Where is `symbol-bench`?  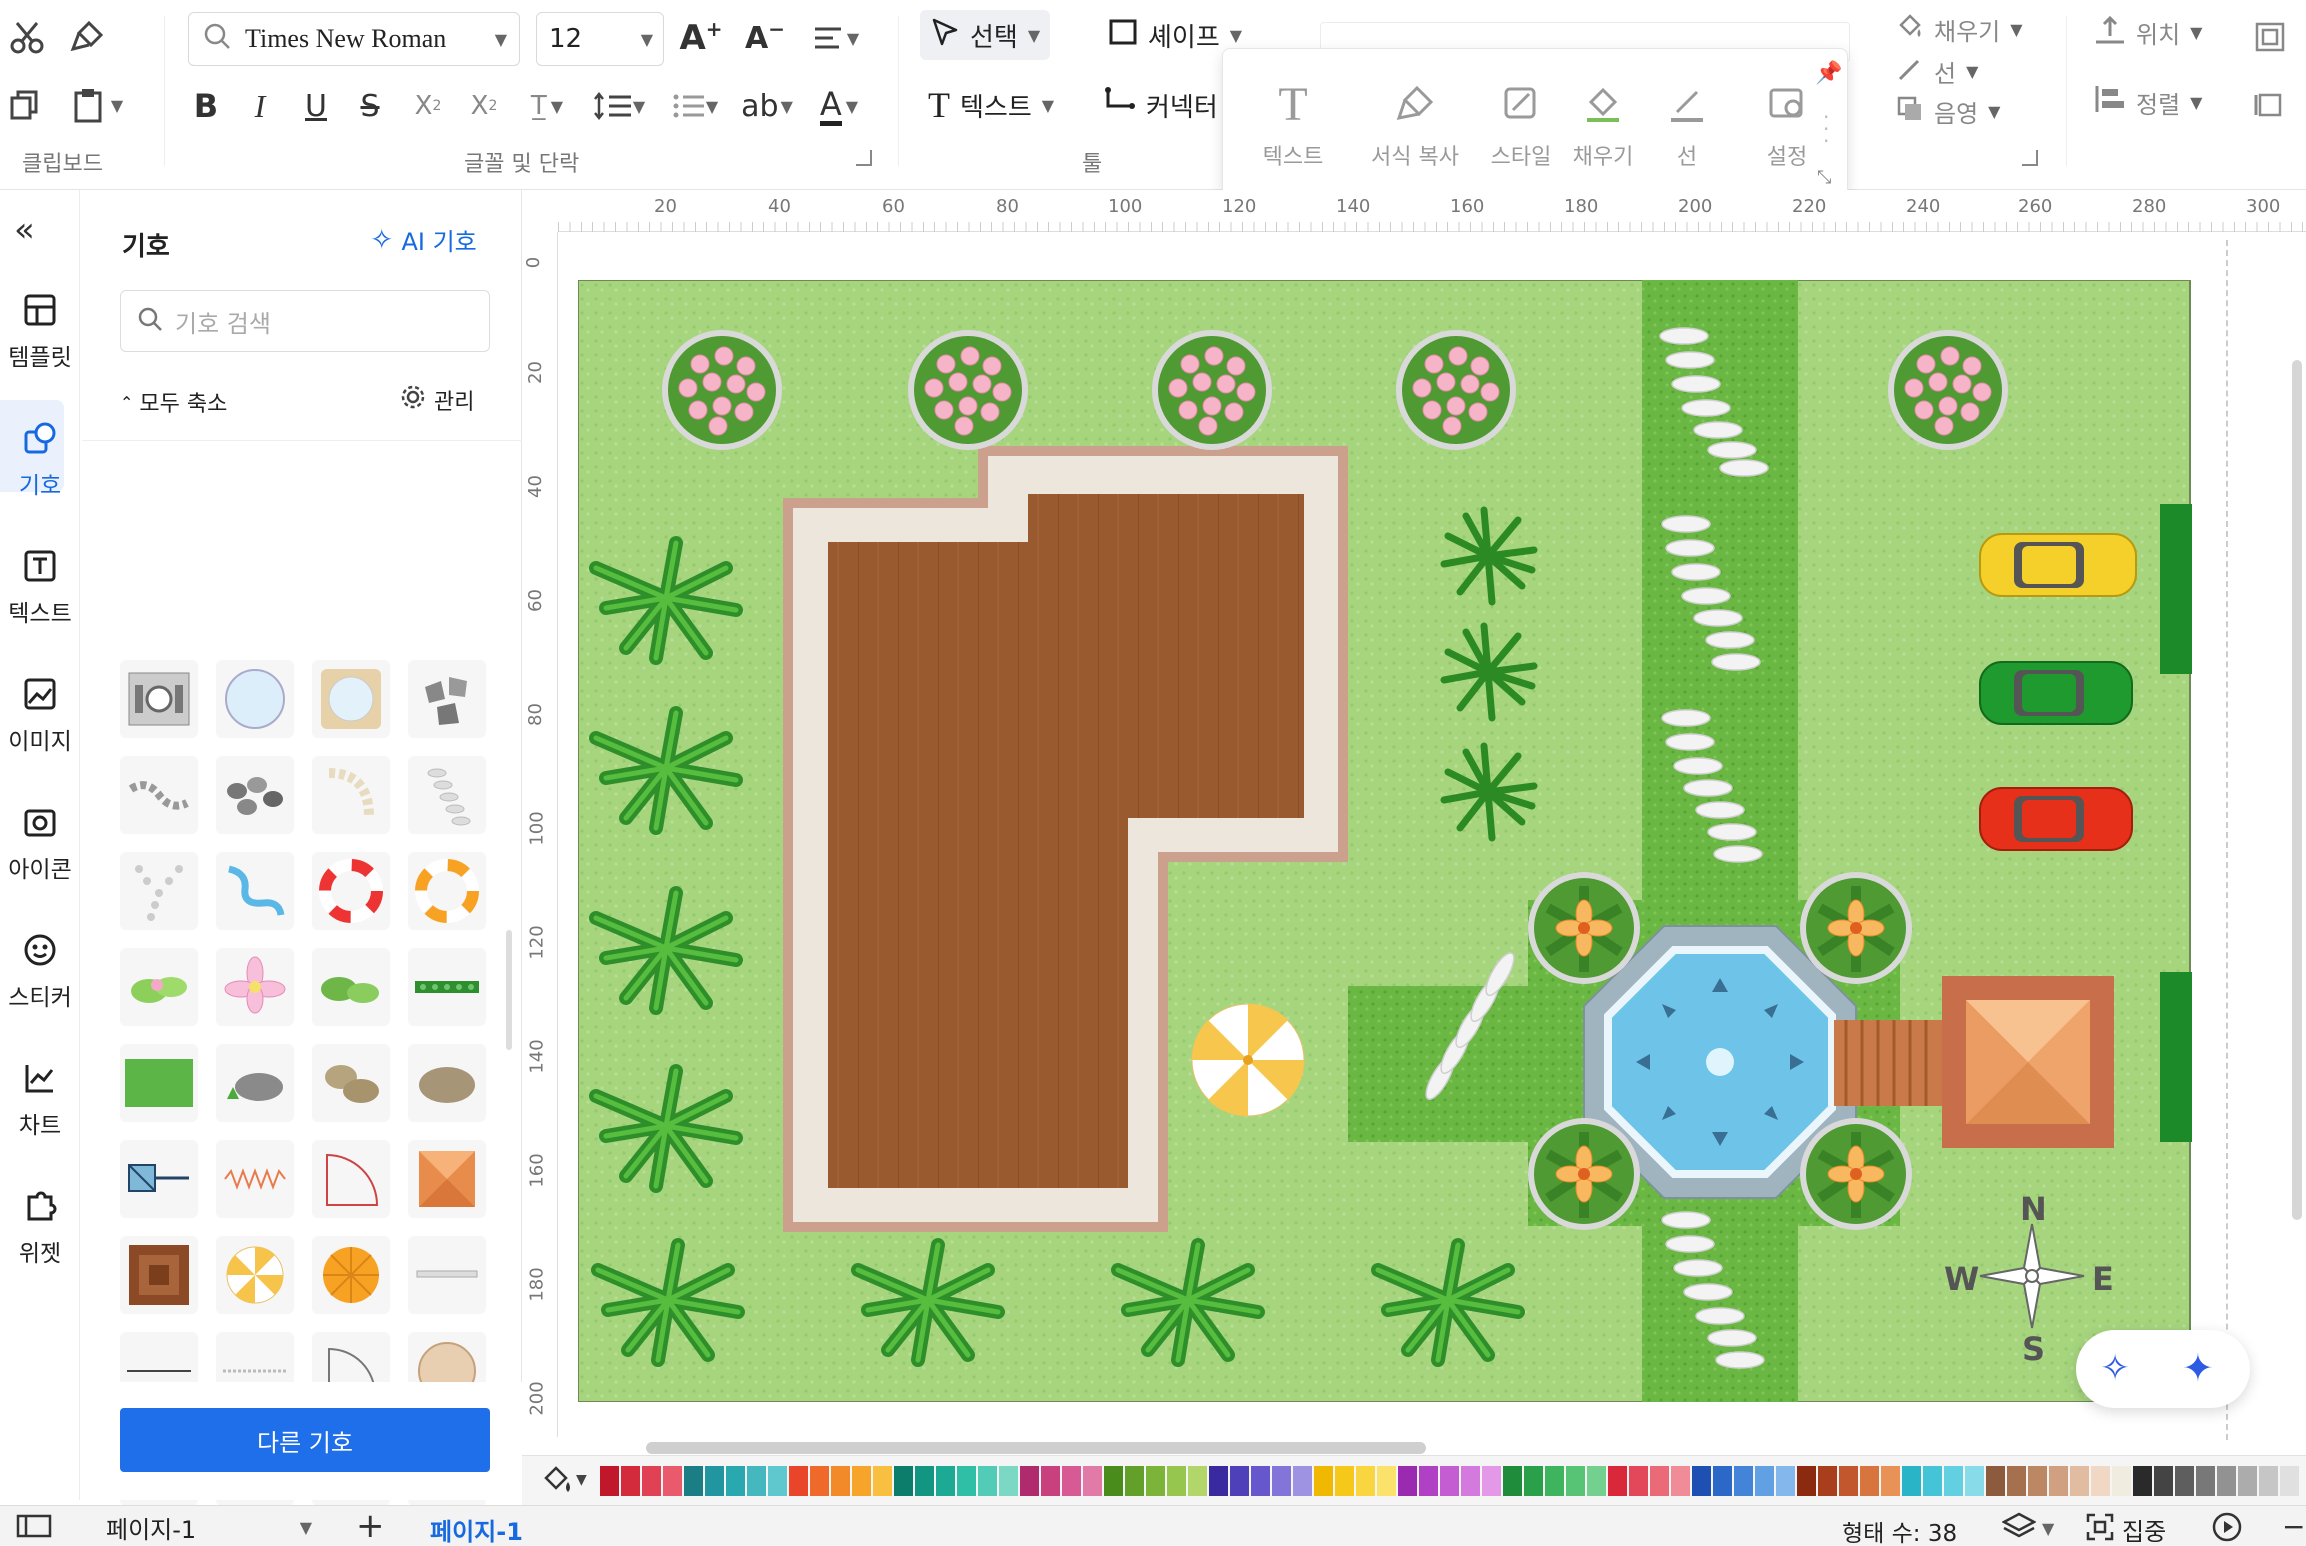
symbol-bench is located at coordinates (447, 1275).